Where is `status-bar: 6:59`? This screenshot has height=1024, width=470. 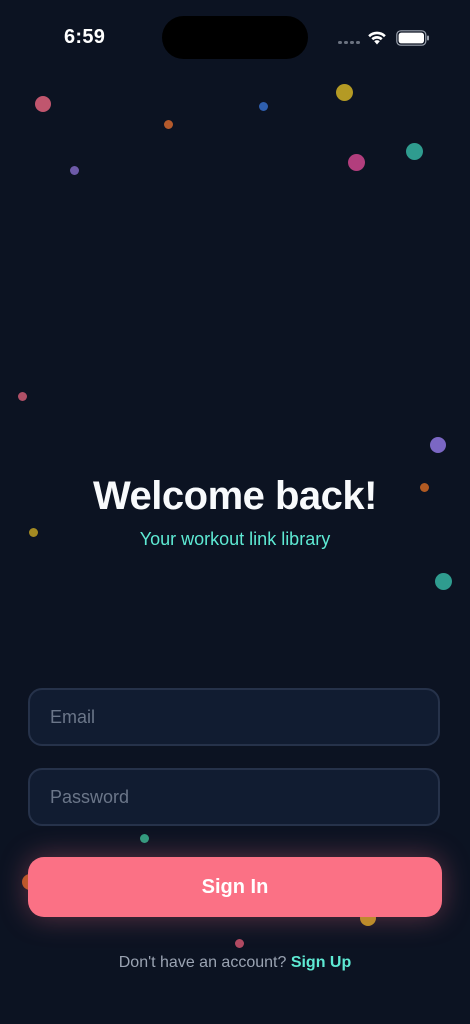 status-bar: 6:59 is located at coordinates (235, 35).